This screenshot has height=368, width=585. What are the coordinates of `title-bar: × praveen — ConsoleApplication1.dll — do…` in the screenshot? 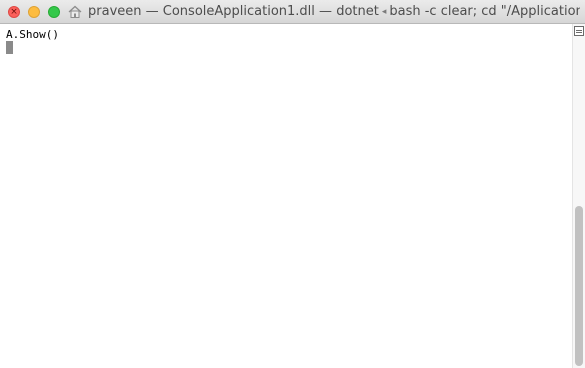 It's located at (292, 12).